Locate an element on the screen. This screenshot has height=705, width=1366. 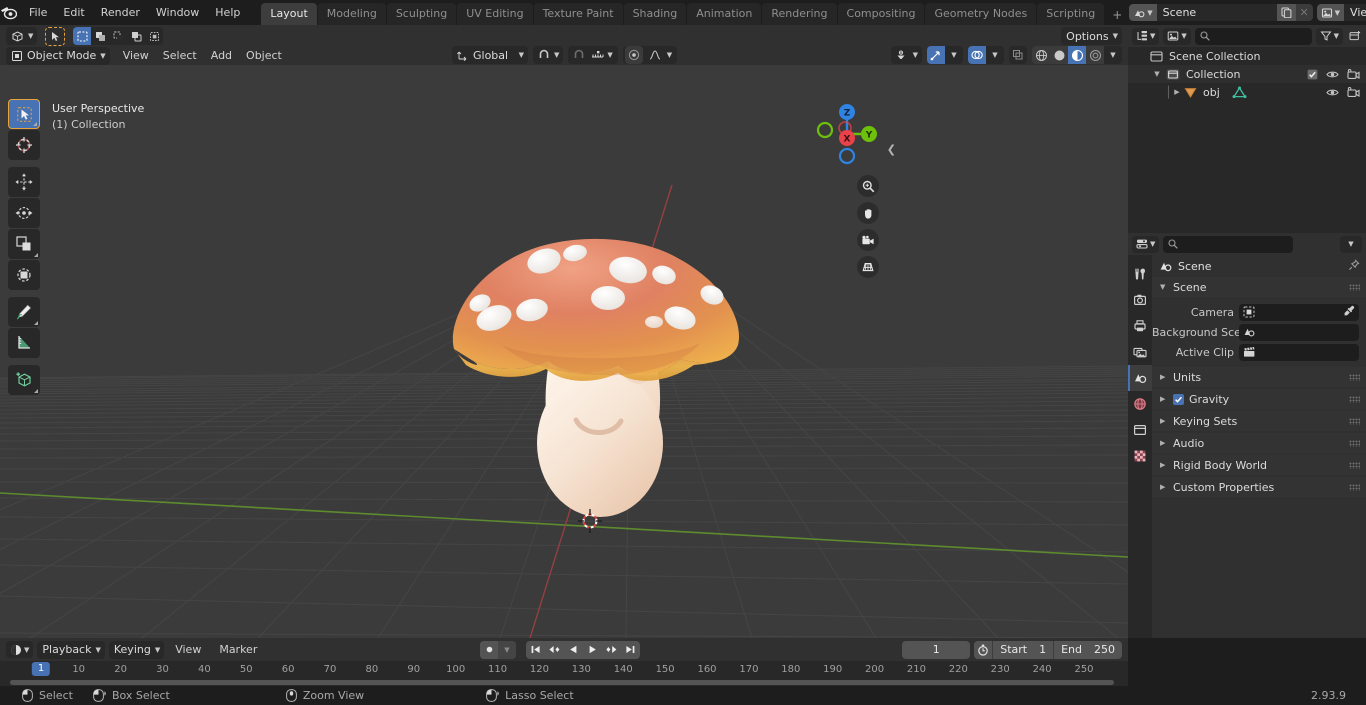
background-scene-field is located at coordinates (1299, 332).